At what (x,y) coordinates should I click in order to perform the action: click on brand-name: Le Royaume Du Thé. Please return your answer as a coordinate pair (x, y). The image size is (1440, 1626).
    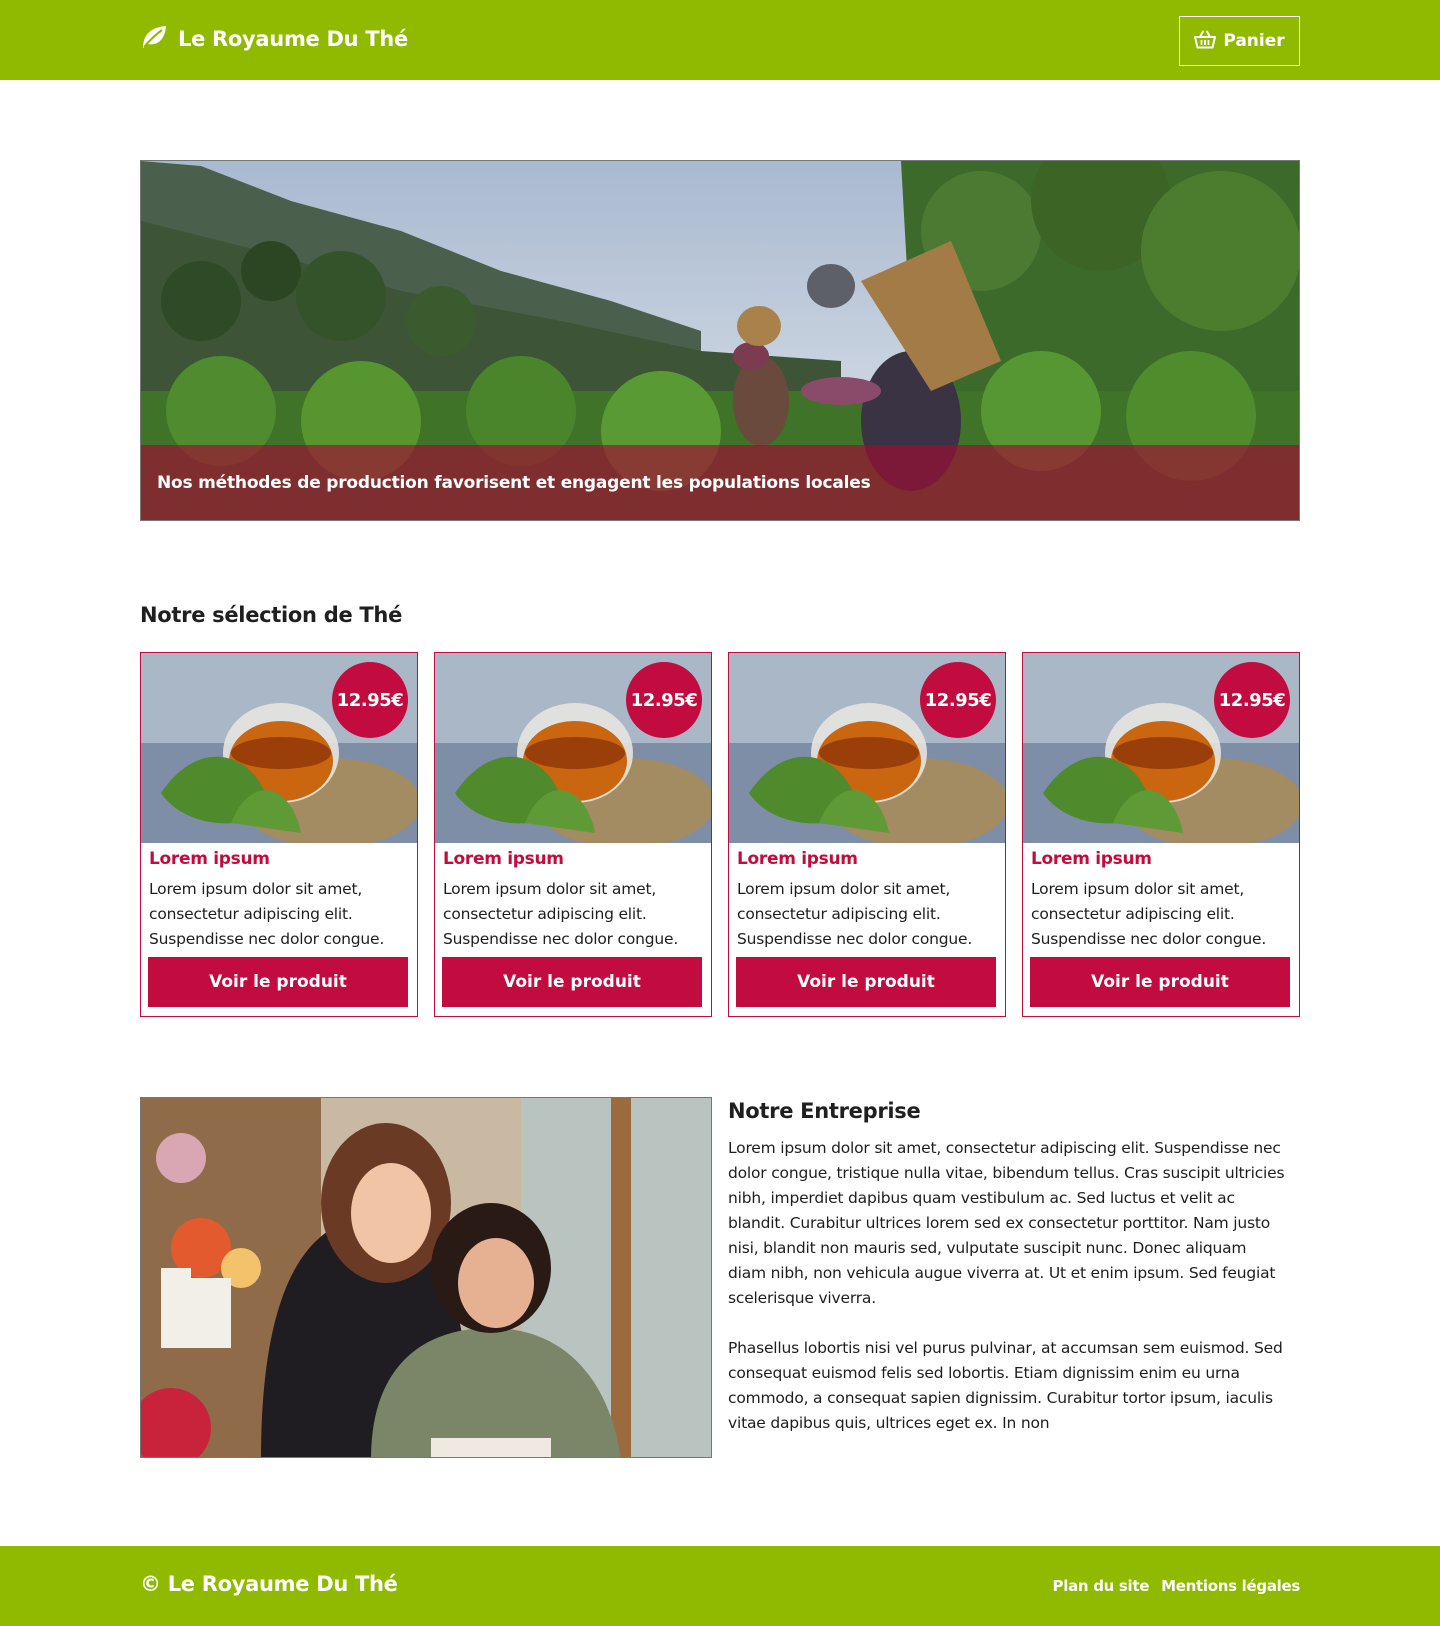
    Looking at the image, I should click on (293, 39).